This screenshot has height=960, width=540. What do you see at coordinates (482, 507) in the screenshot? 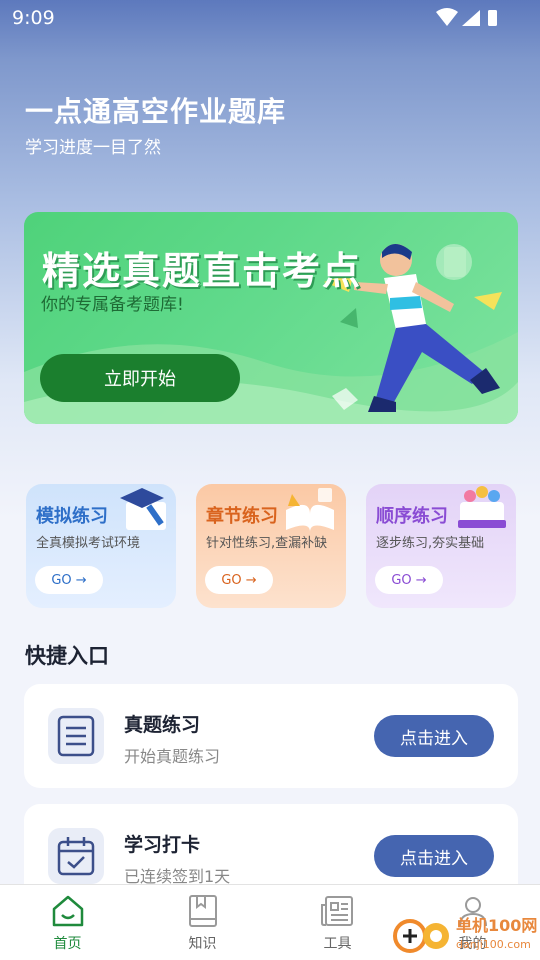
I see `abc-book-icon` at bounding box center [482, 507].